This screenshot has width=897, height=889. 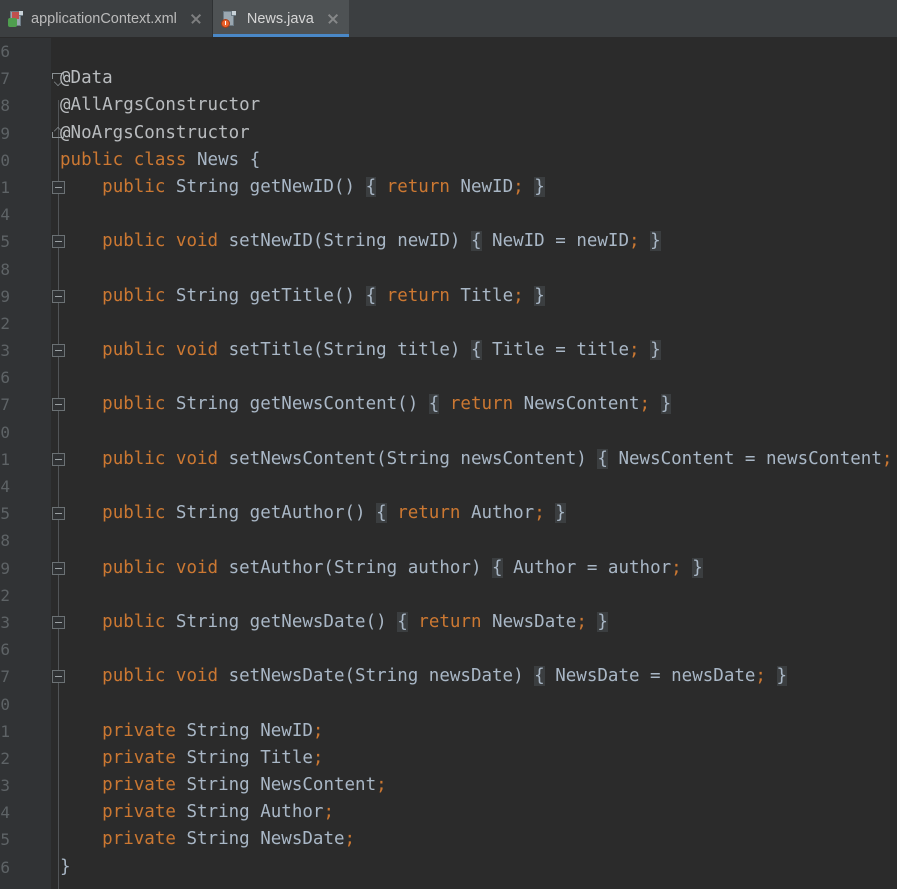 I want to click on token: NewsContent = newsContent, so click(x=744, y=458).